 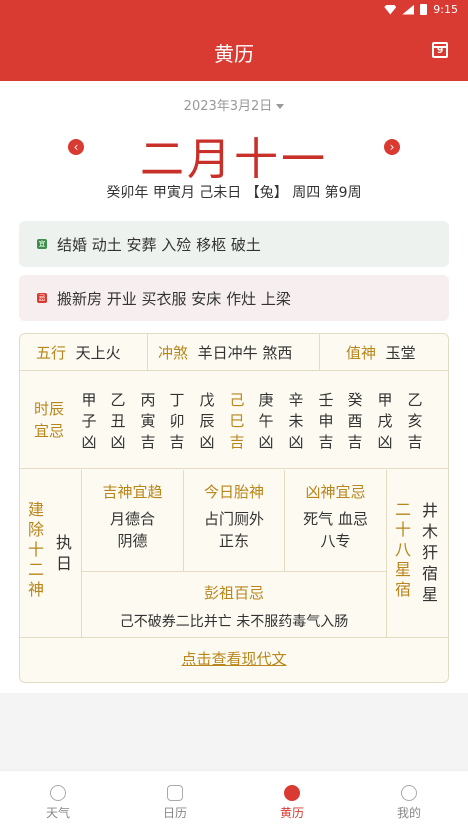 What do you see at coordinates (266, 421) in the screenshot?
I see `shichen-zhi: 午` at bounding box center [266, 421].